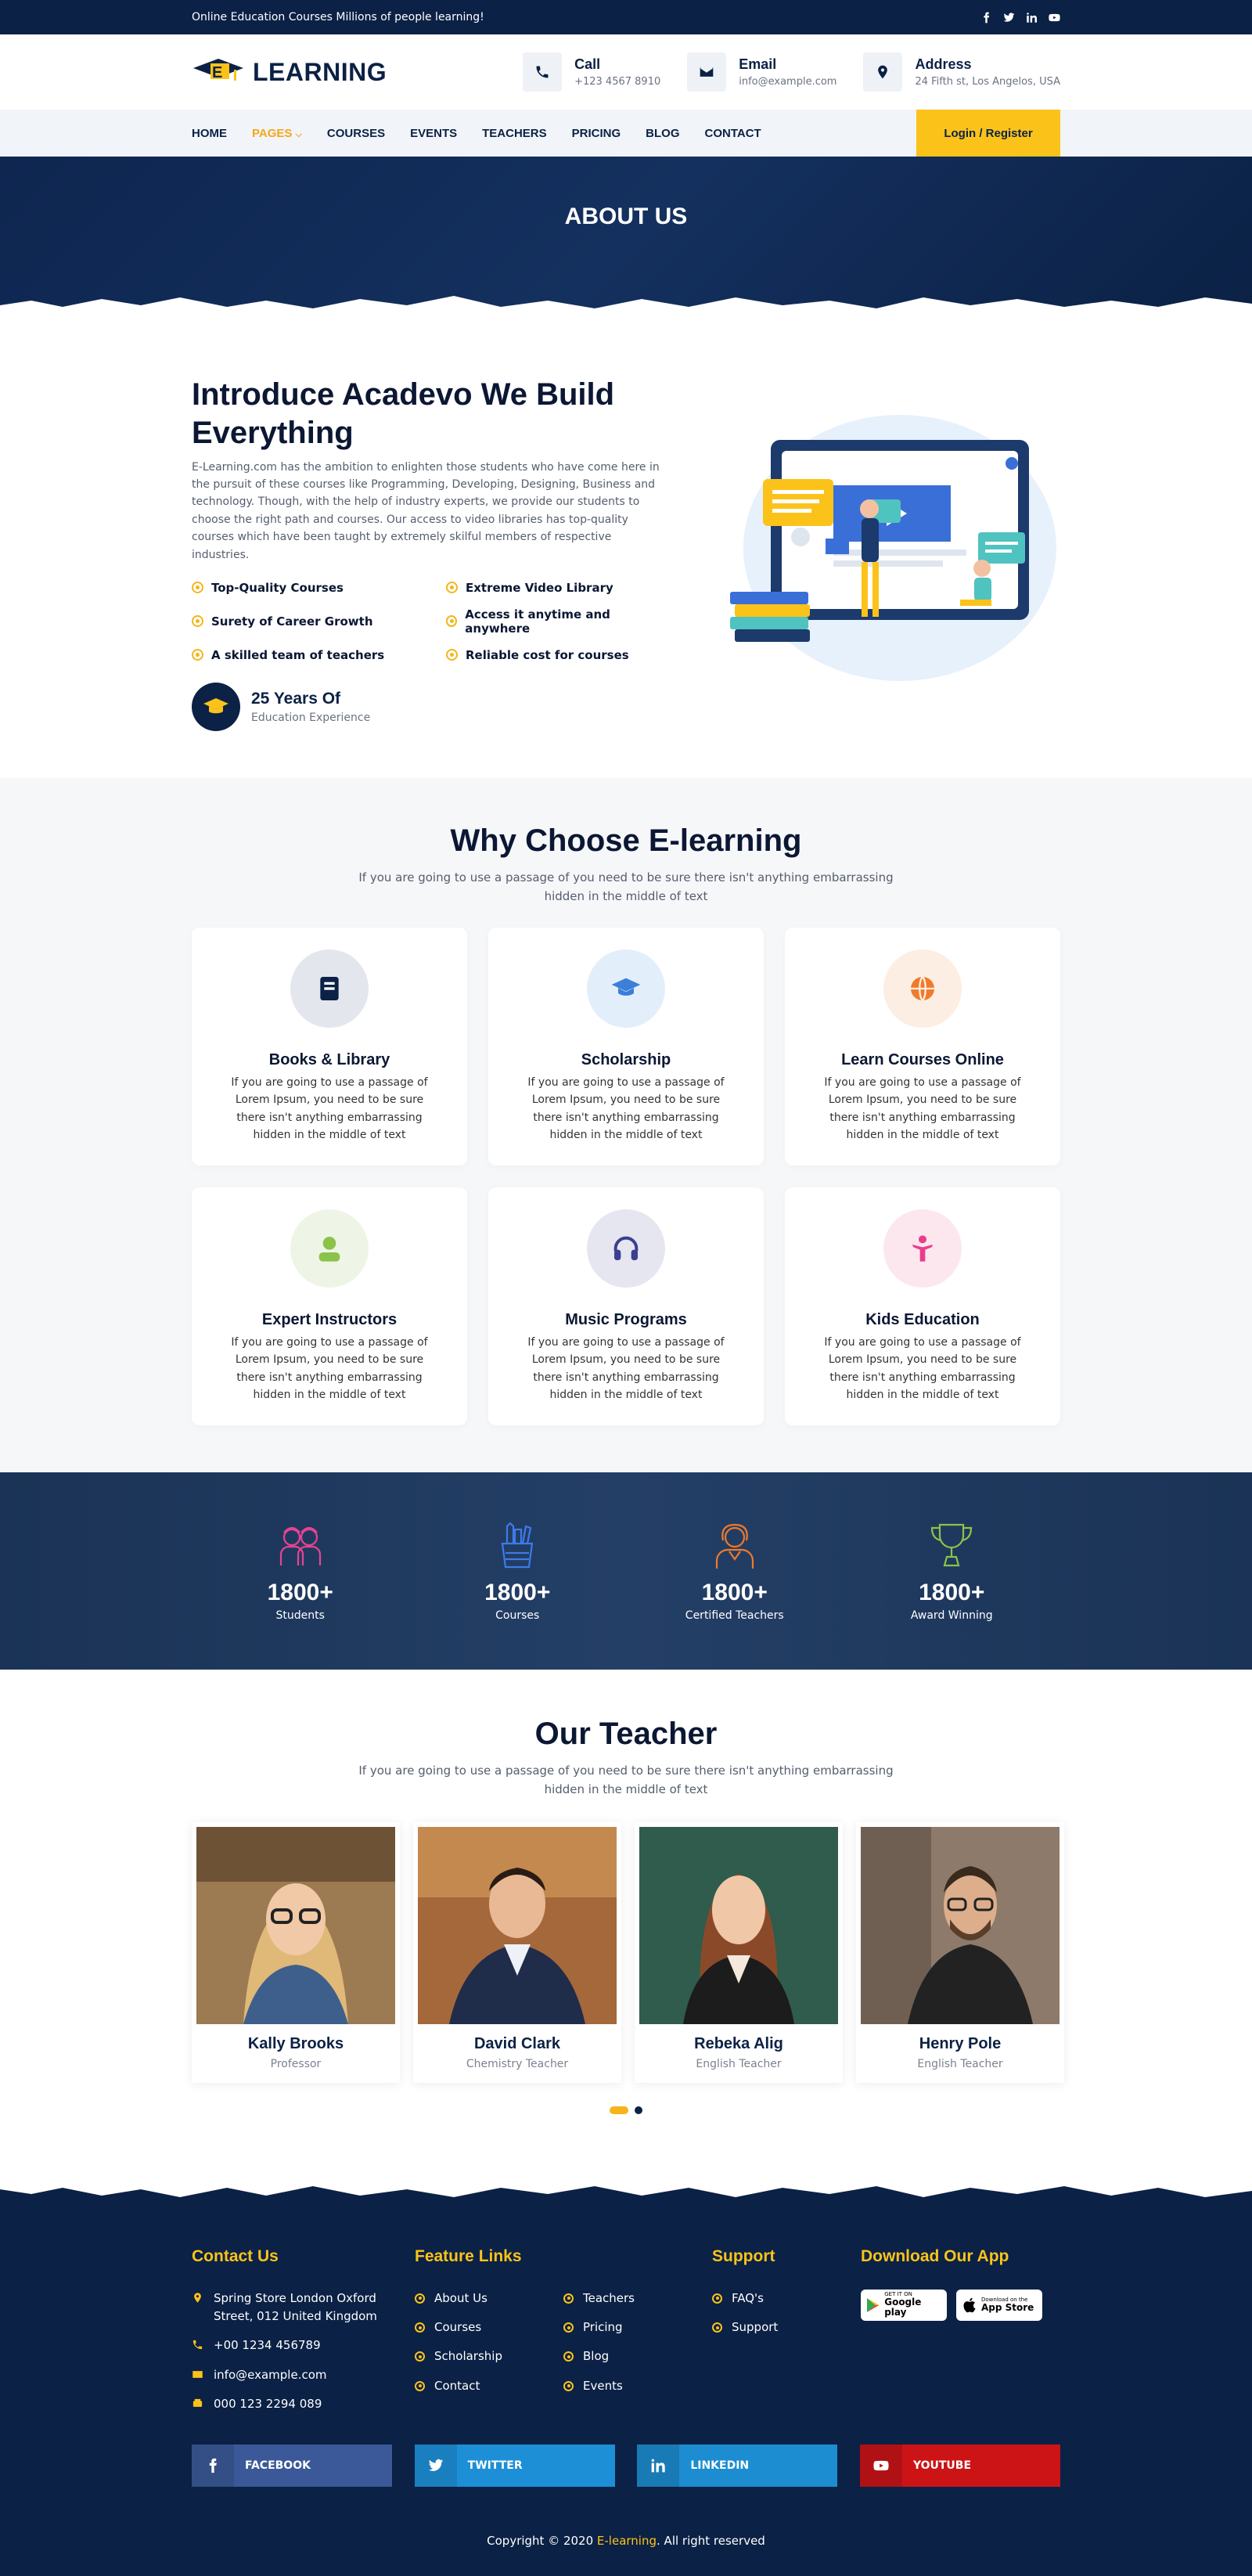 The image size is (1252, 2576). Describe the element at coordinates (599, 2299) in the screenshot. I see `footer-link: Teachers` at that location.